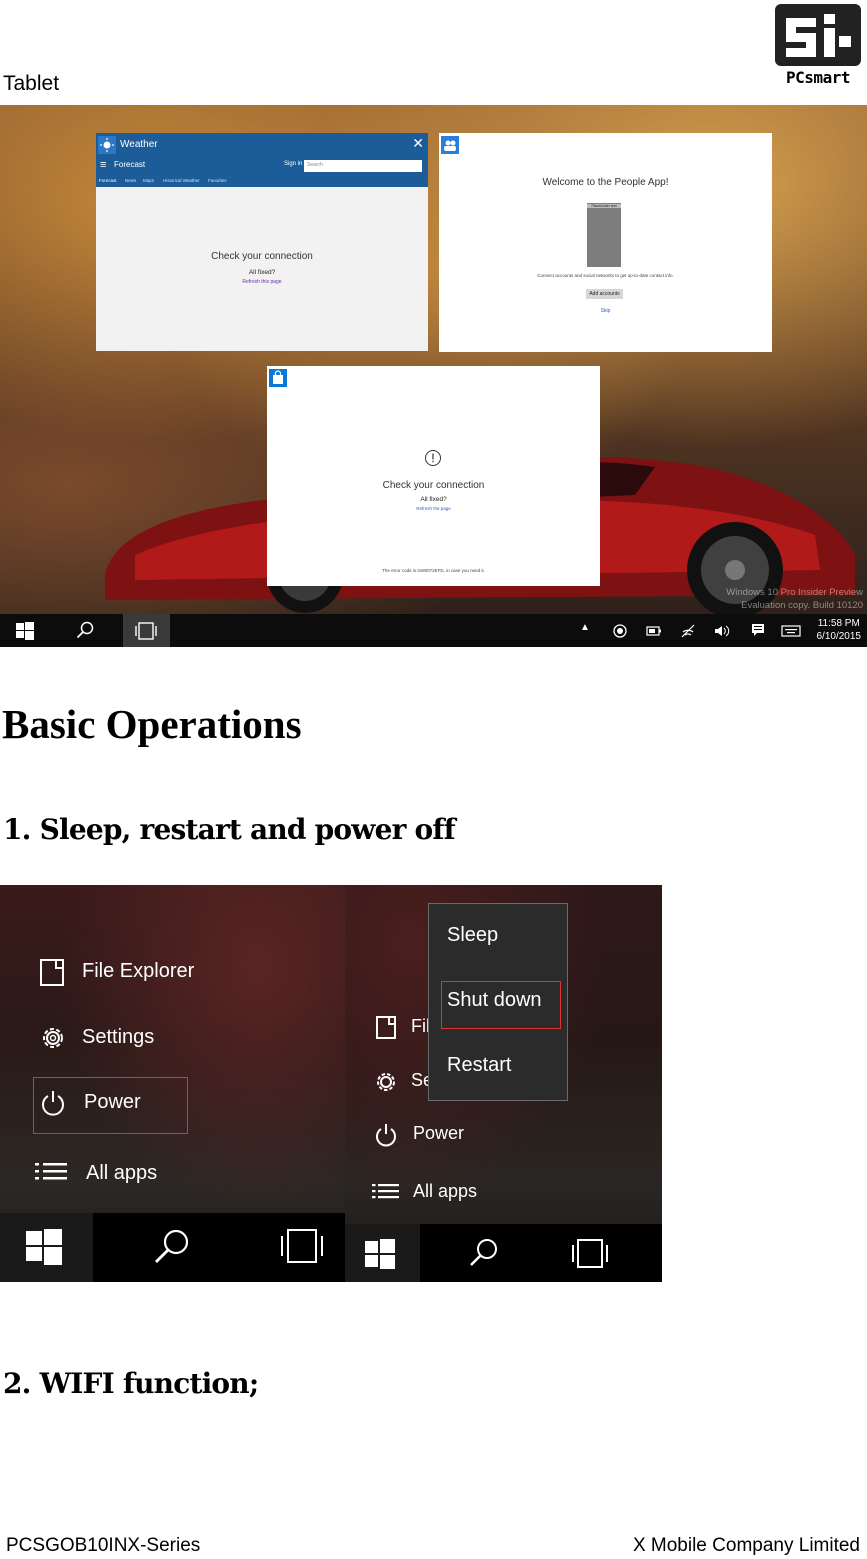  Describe the element at coordinates (139, 144) in the screenshot. I see `weather-window-title: Weather` at that location.